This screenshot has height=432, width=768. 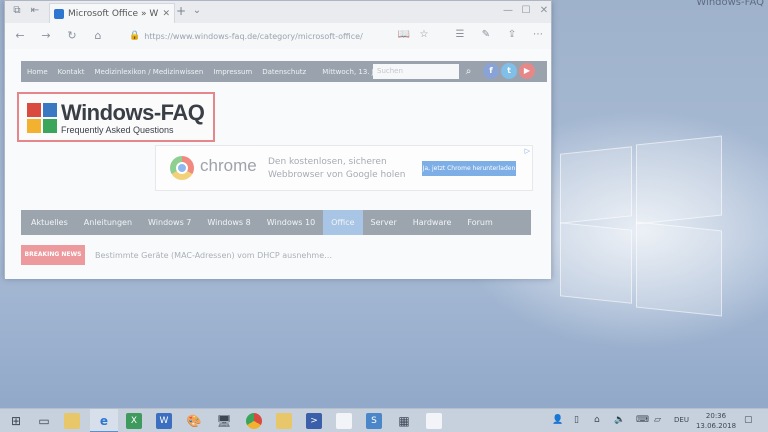 What do you see at coordinates (314, 421) in the screenshot?
I see `powershell-icon: >` at bounding box center [314, 421].